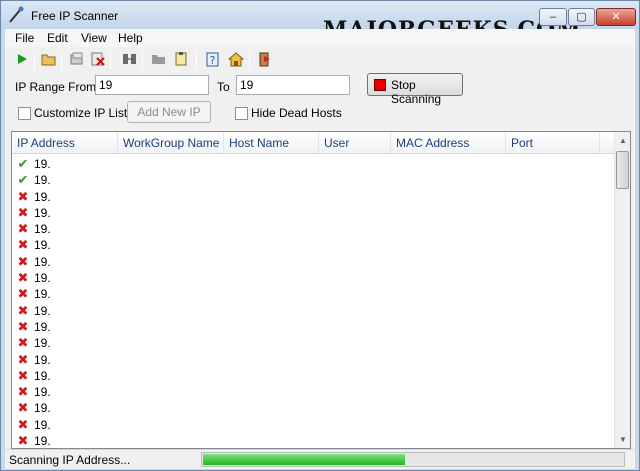 The image size is (640, 471). Describe the element at coordinates (271, 143) in the screenshot. I see `column-host-name: Host Name` at that location.